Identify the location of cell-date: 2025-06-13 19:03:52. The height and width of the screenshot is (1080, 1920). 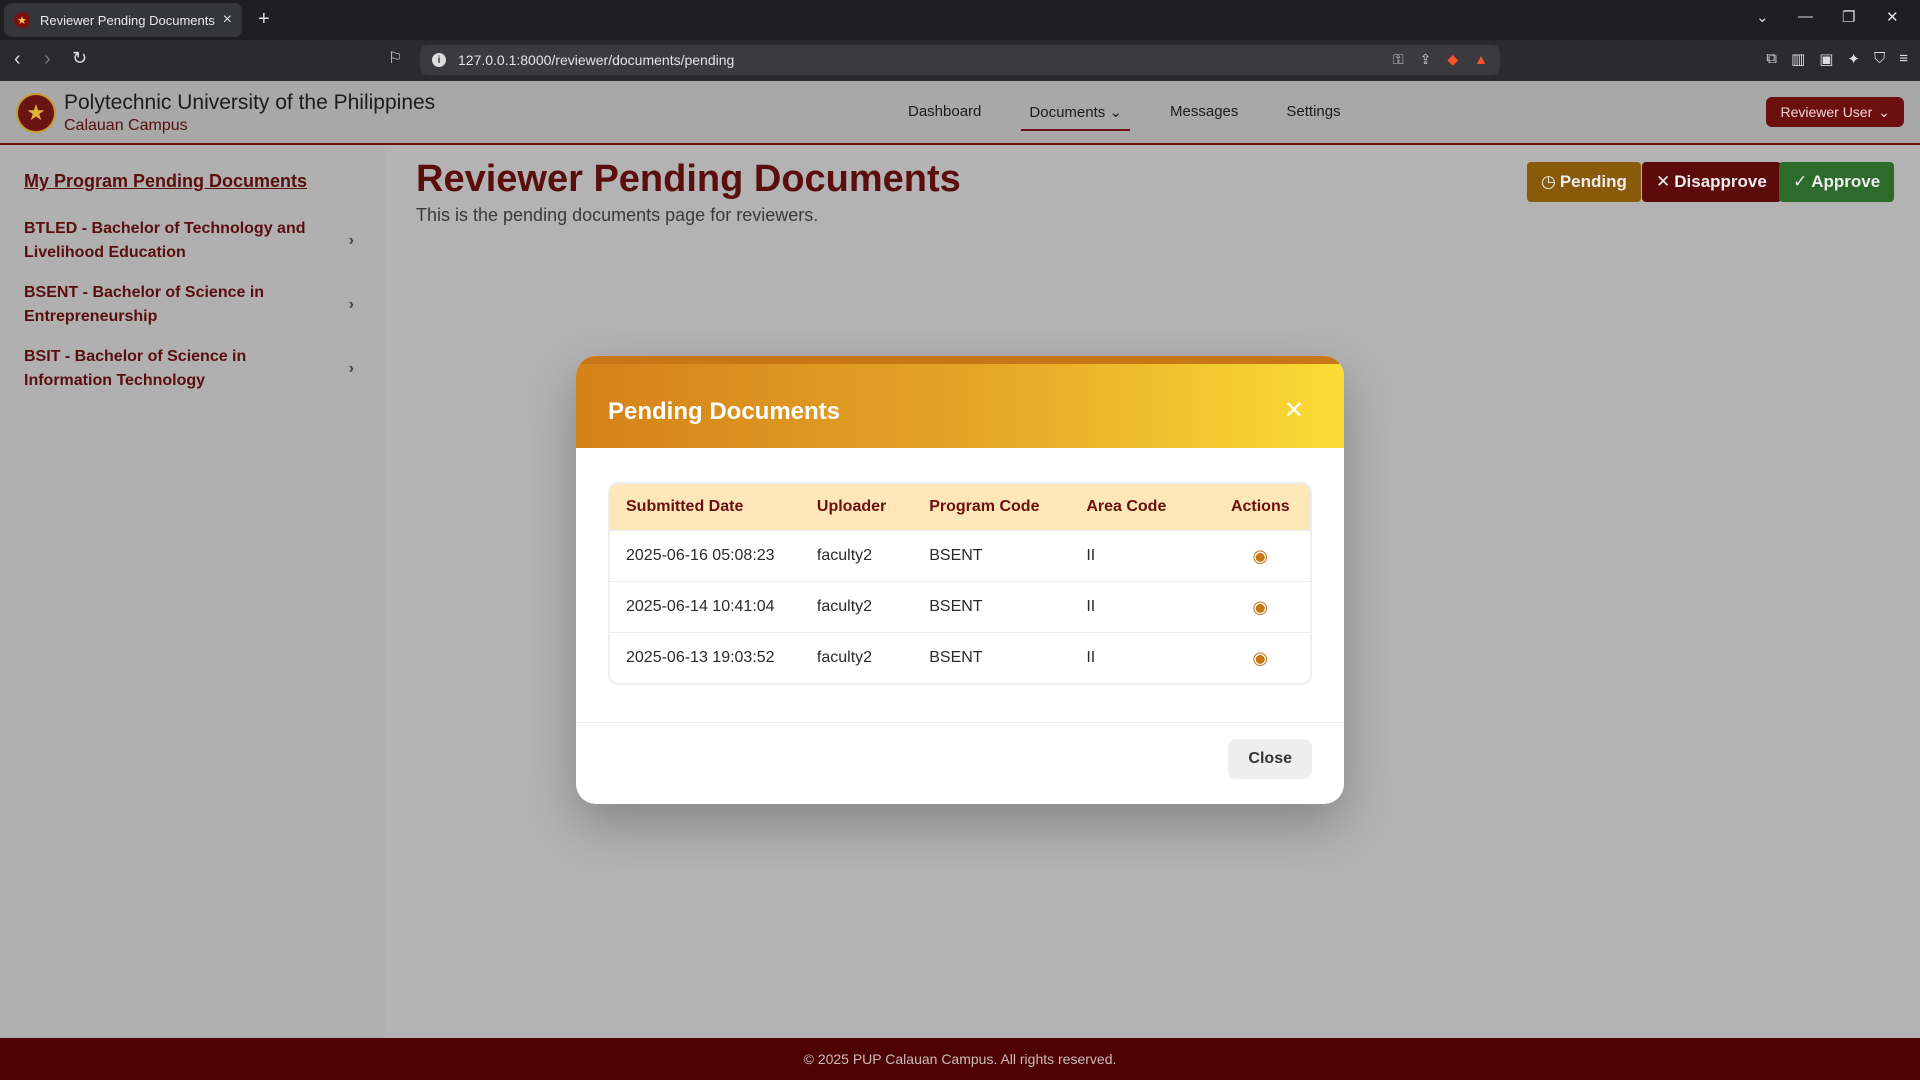
(700, 657).